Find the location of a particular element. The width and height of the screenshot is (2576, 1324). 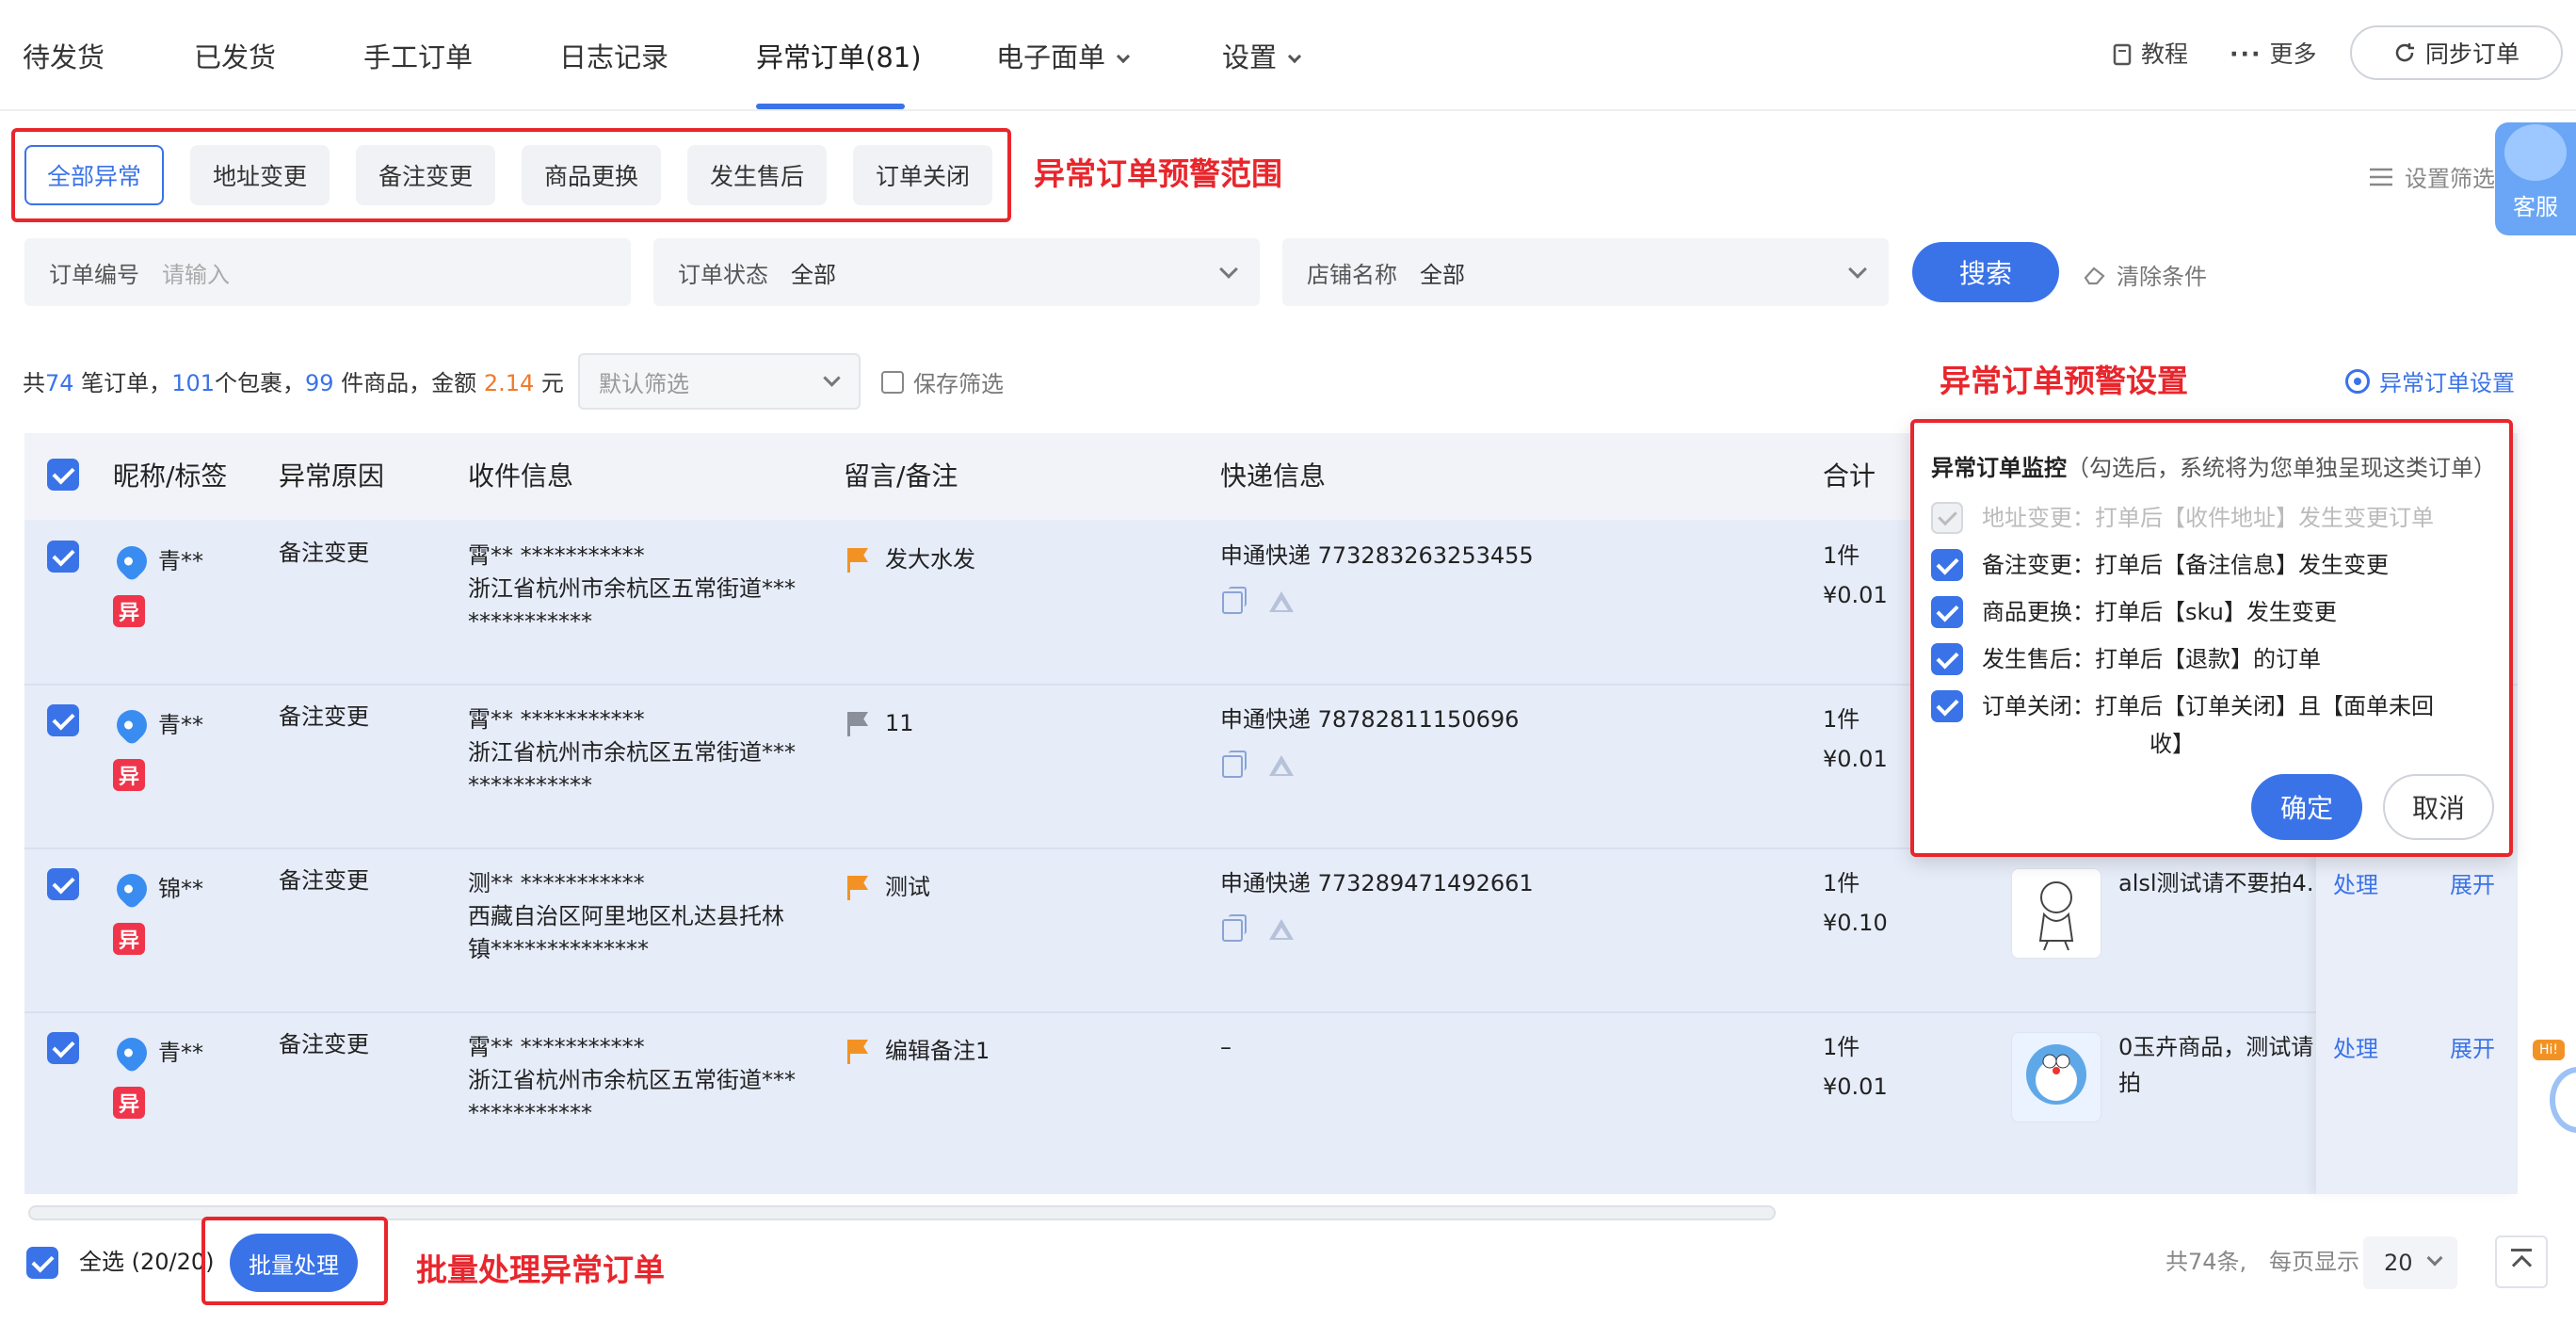

filter-settings-link: 设置筛选 is located at coordinates (2432, 176).